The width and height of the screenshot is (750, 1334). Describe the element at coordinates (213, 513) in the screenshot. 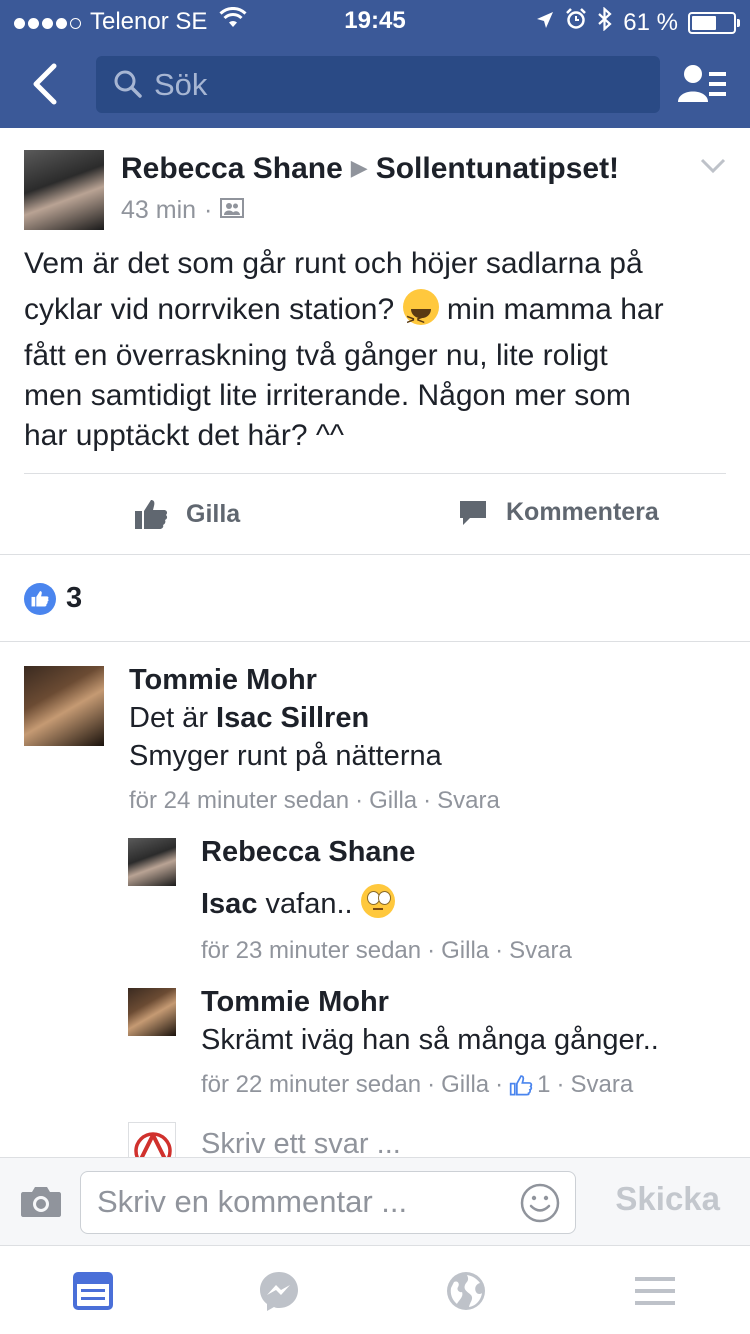

I see `like-label: Gilla` at that location.